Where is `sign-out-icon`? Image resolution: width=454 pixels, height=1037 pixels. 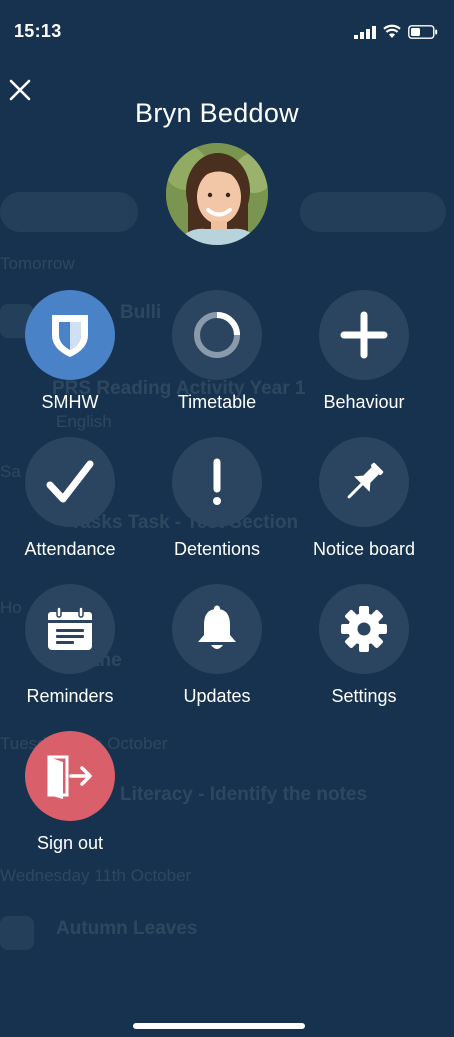 sign-out-icon is located at coordinates (69, 777).